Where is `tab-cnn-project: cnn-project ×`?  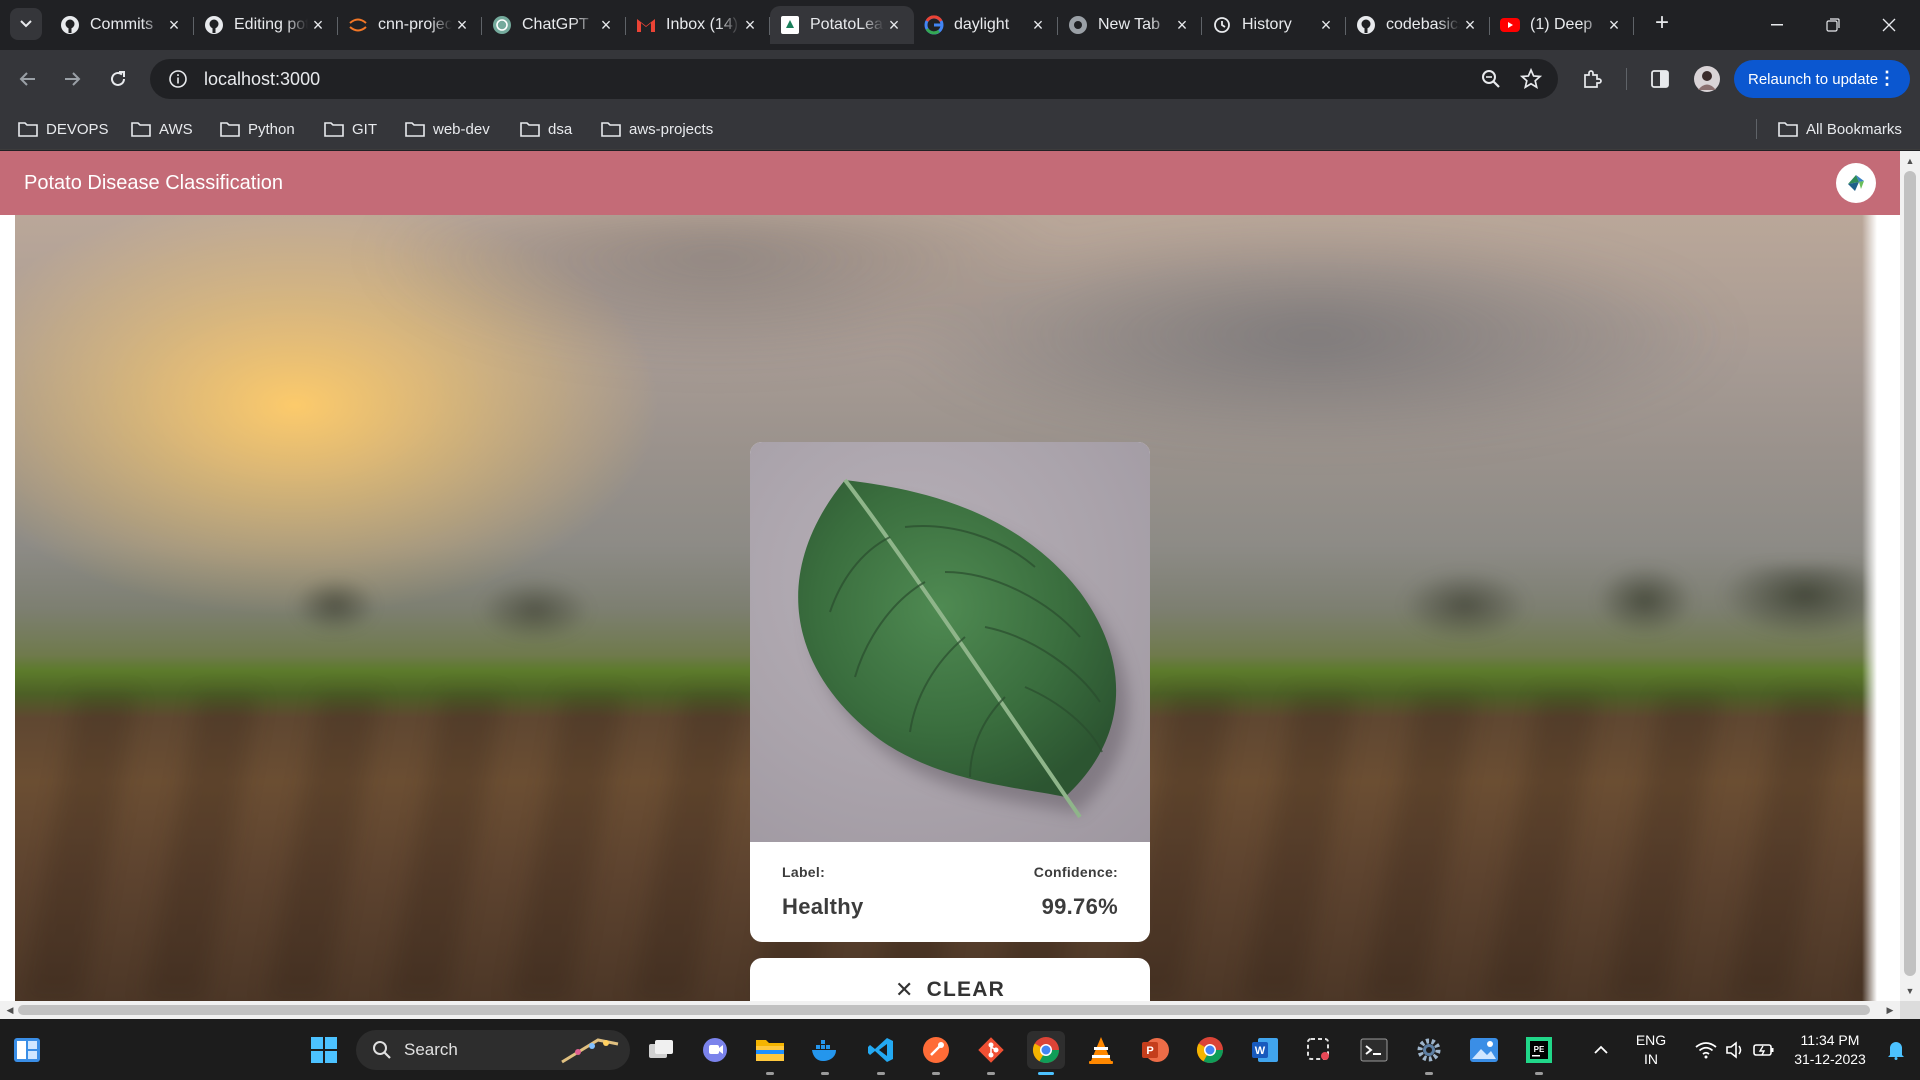 tab-cnn-project: cnn-project × is located at coordinates (410, 25).